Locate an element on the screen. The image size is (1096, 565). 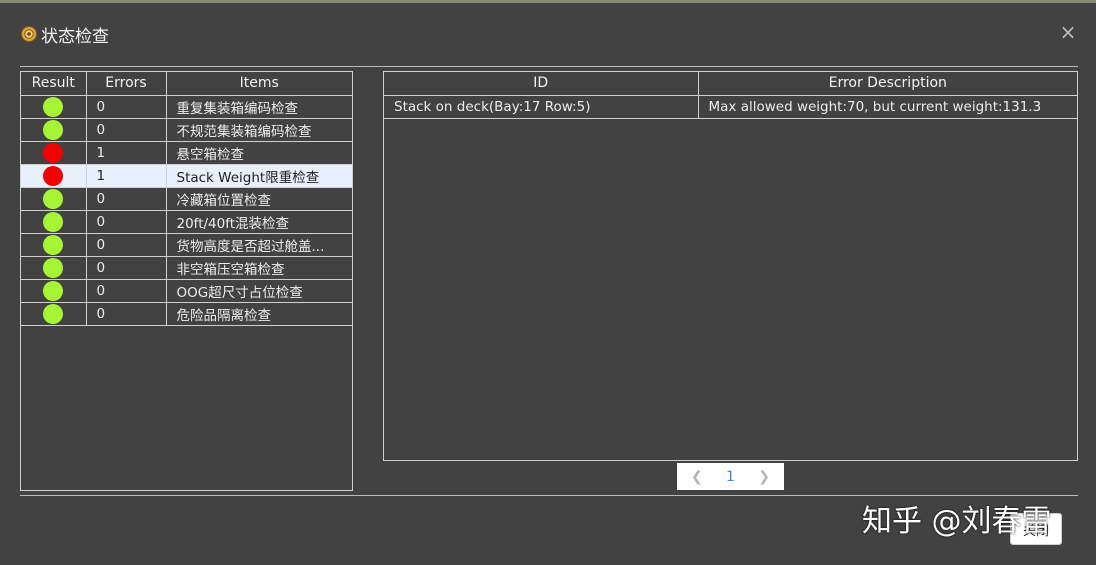
page-number: 1 is located at coordinates (730, 477).